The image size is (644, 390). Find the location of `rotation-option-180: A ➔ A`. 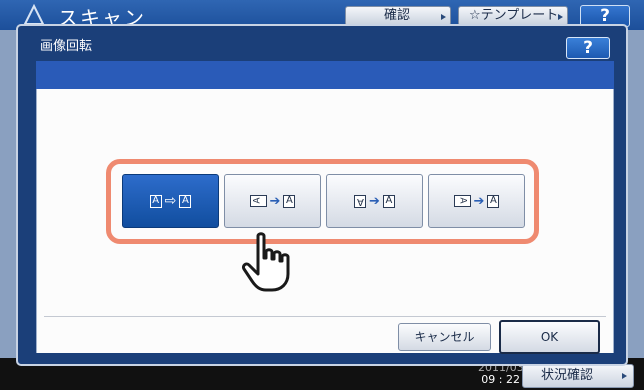

rotation-option-180: A ➔ A is located at coordinates (374, 201).